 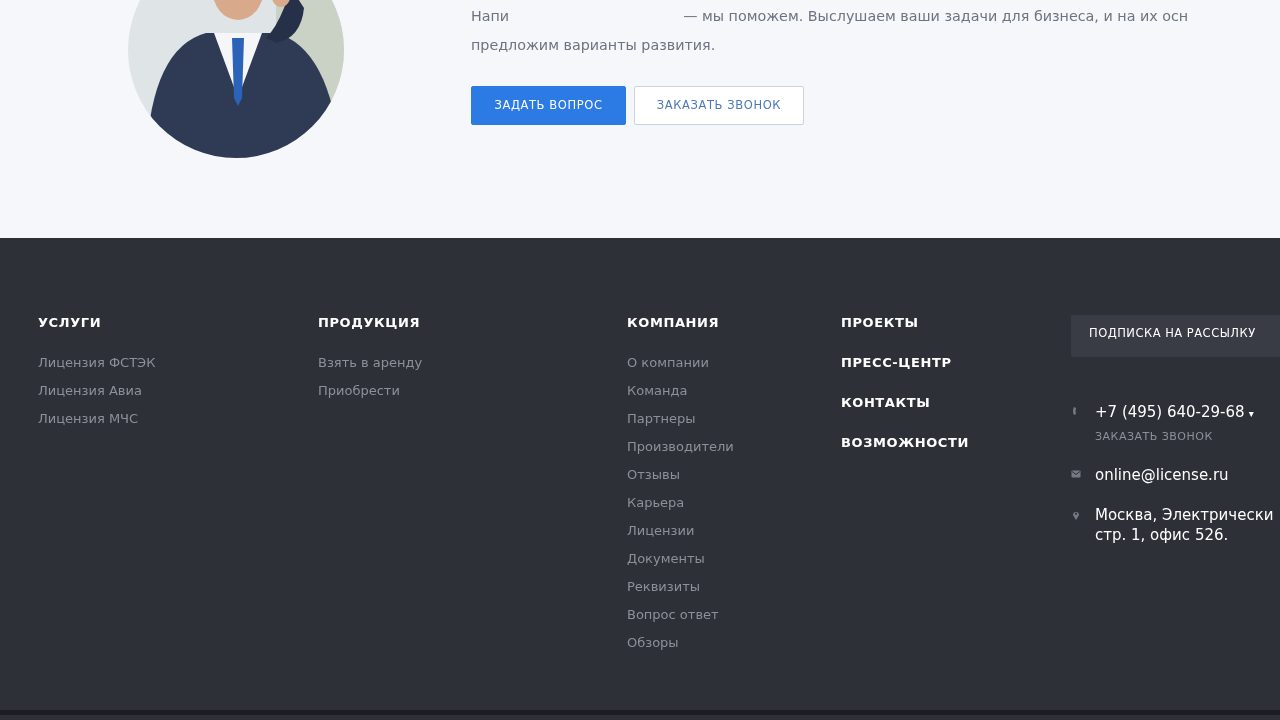 What do you see at coordinates (734, 503) in the screenshot?
I see `footer-link: Карьера` at bounding box center [734, 503].